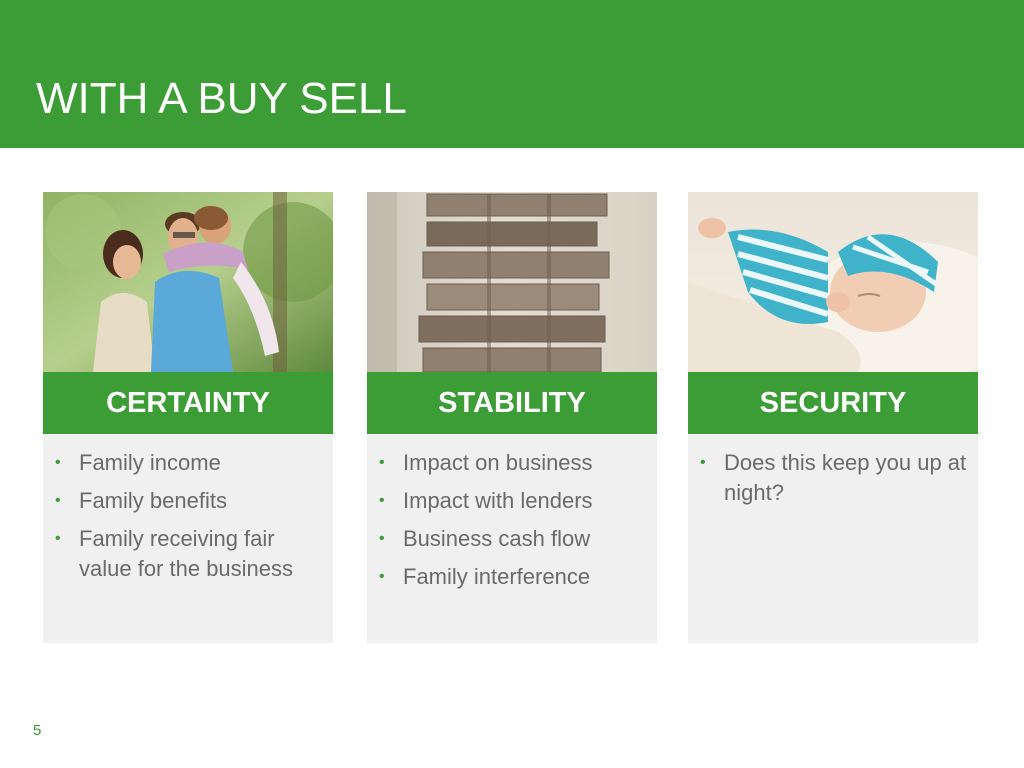 The image size is (1024, 768). Describe the element at coordinates (833, 403) in the screenshot. I see `card-heading: SECURITY` at that location.